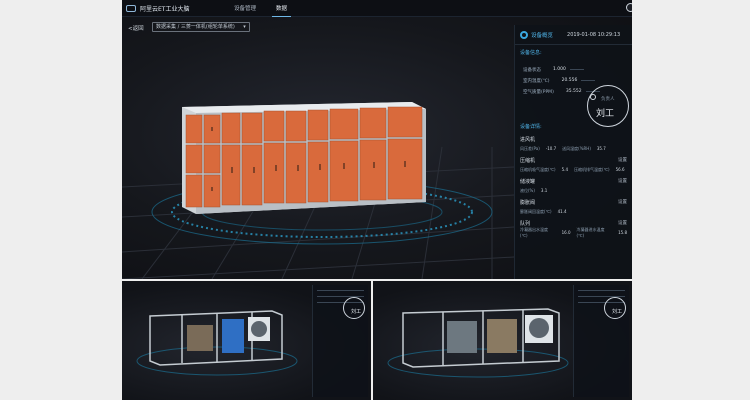 The height and width of the screenshot is (400, 750). I want to click on detail-line: 风压差(Pa) -10.7 送风湿度(%RH) 35.7, so click(573, 148).